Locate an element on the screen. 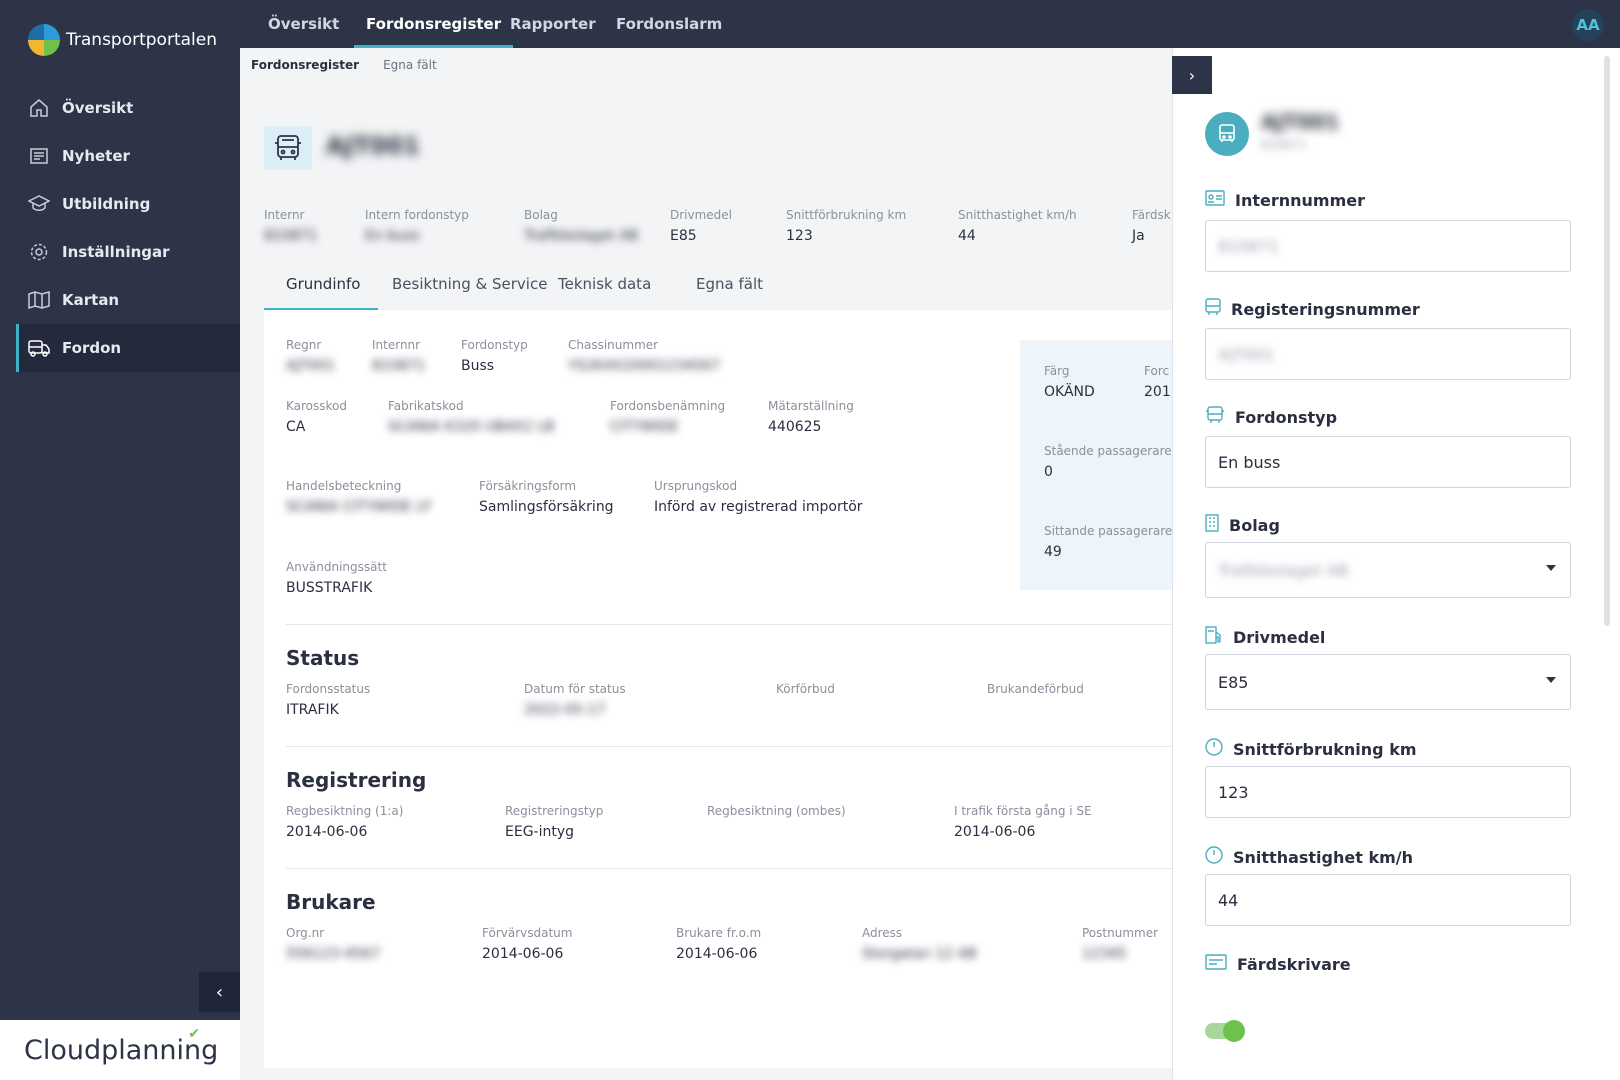 The image size is (1620, 1080). breadcrumb-link-egna-falt: Egna fält is located at coordinates (410, 65).